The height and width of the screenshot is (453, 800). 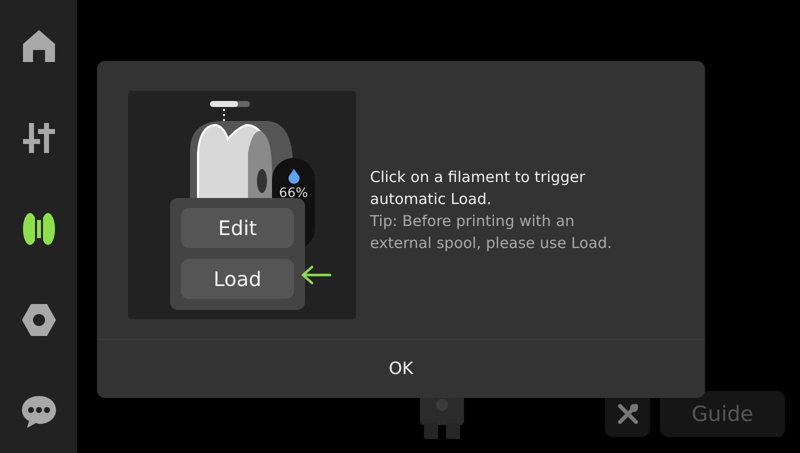 I want to click on home-icon, so click(x=38, y=46).